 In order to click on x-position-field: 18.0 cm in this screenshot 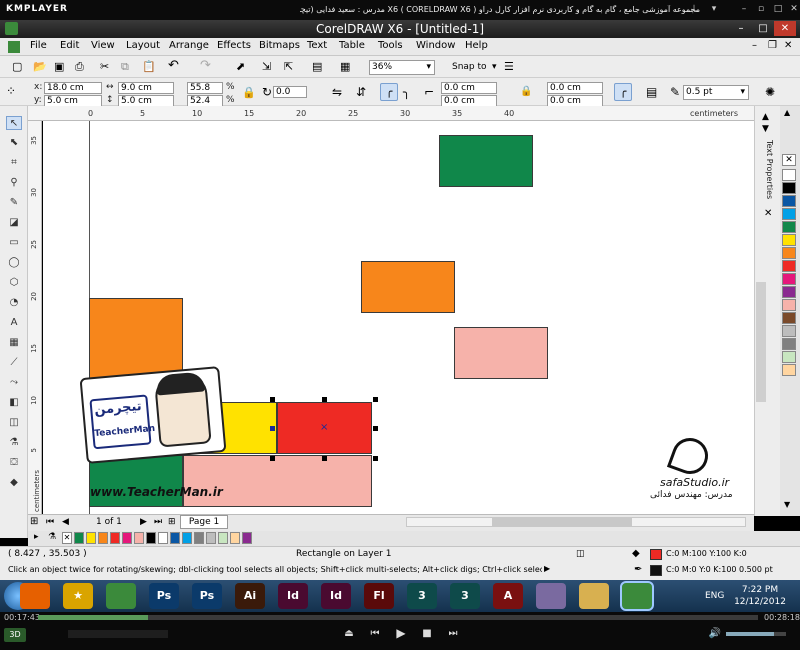, I will do `click(73, 88)`.